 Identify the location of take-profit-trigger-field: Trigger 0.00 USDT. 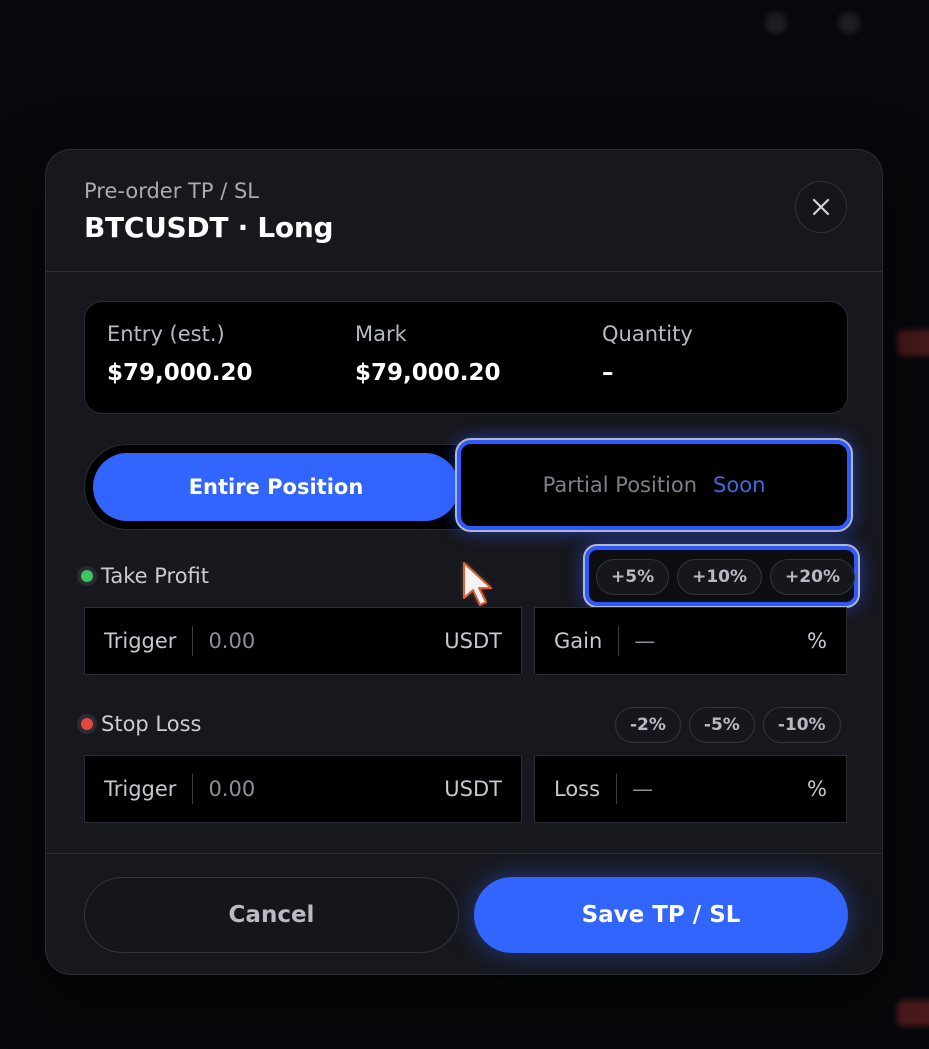
(303, 641).